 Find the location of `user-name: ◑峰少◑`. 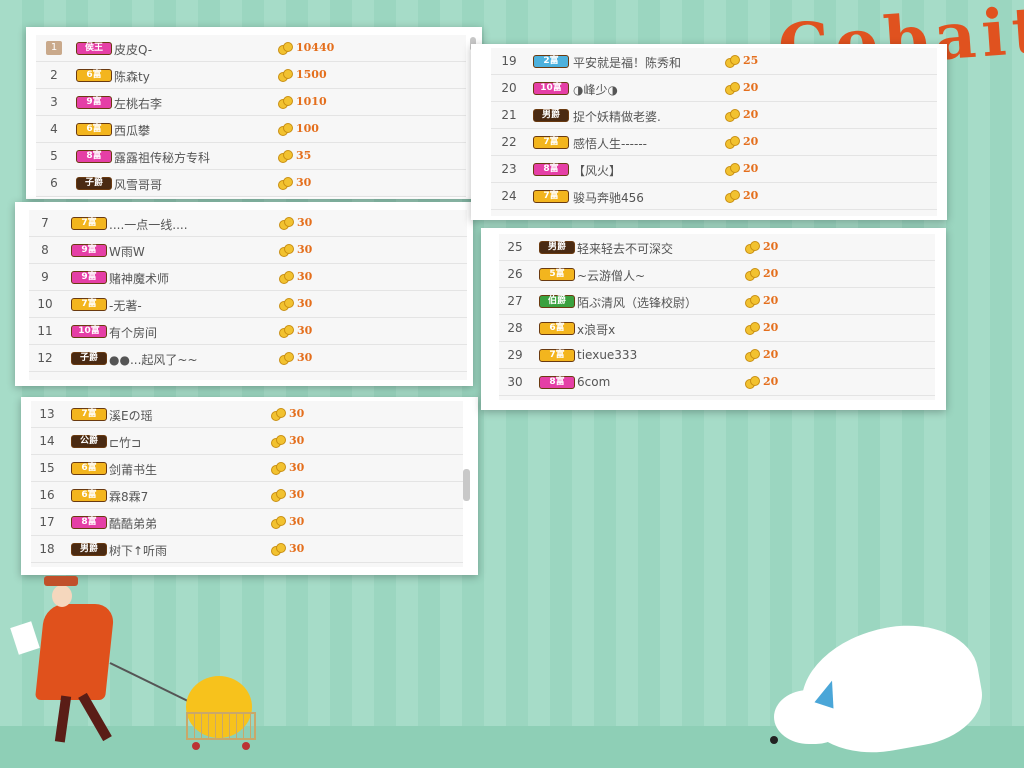

user-name: ◑峰少◑ is located at coordinates (595, 89).